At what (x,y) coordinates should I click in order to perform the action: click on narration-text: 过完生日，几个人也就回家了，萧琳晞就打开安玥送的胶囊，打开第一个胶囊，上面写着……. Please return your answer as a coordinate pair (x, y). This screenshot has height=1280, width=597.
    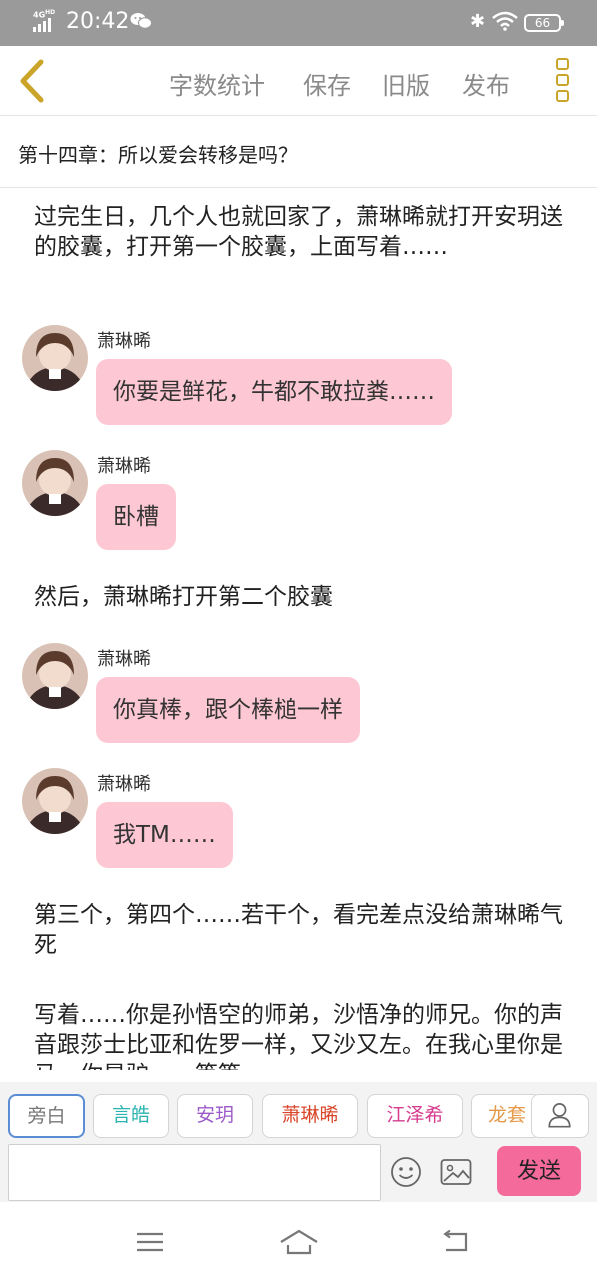
    Looking at the image, I should click on (298, 232).